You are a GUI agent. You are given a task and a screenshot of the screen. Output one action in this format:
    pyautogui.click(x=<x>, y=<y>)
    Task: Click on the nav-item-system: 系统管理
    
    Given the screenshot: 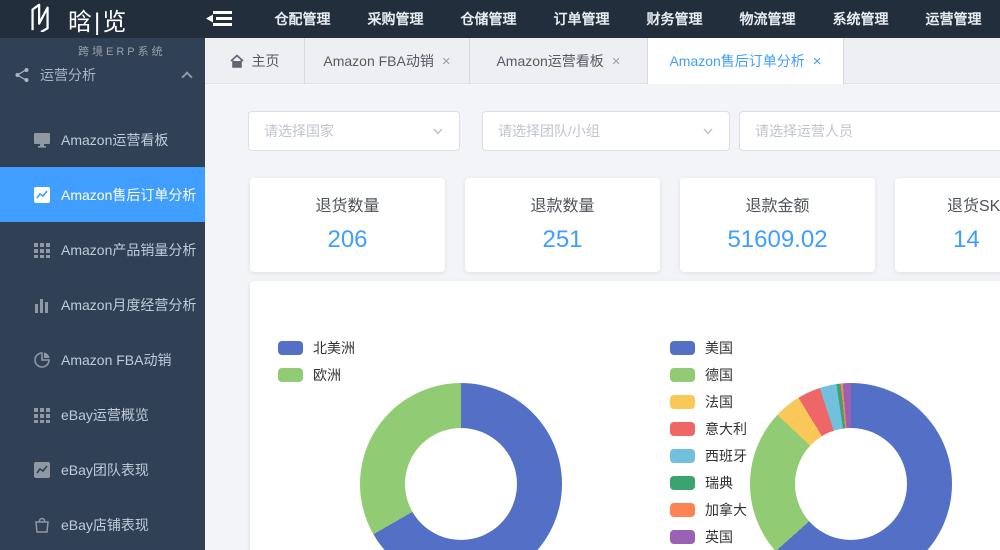 What is the action you would take?
    pyautogui.click(x=860, y=19)
    